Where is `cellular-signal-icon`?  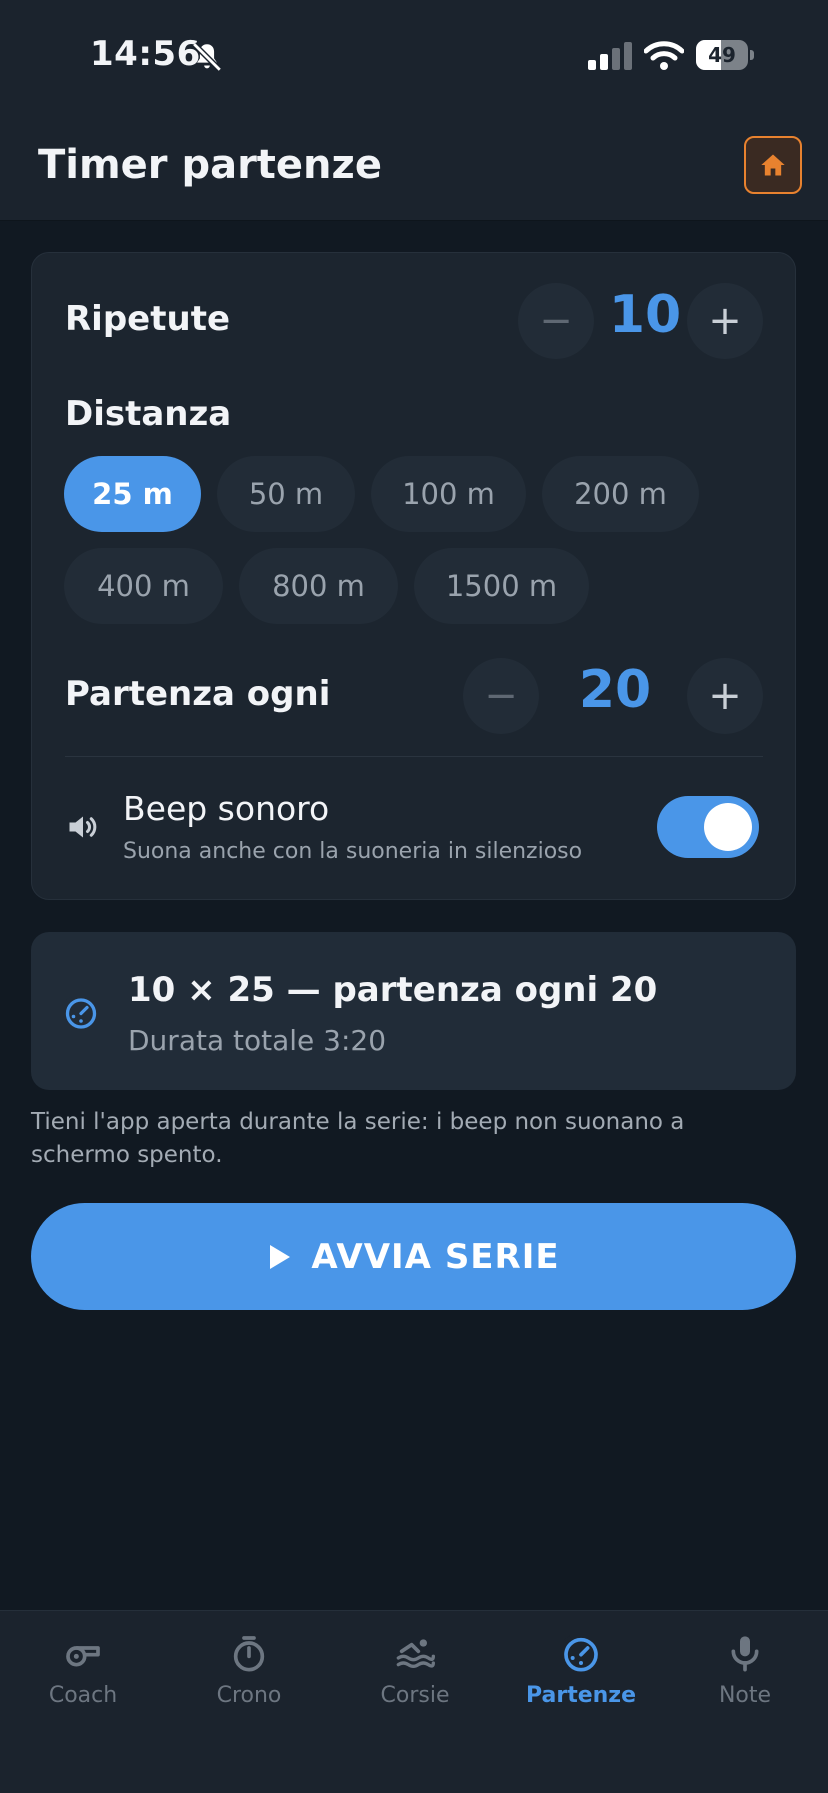
cellular-signal-icon is located at coordinates (610, 56).